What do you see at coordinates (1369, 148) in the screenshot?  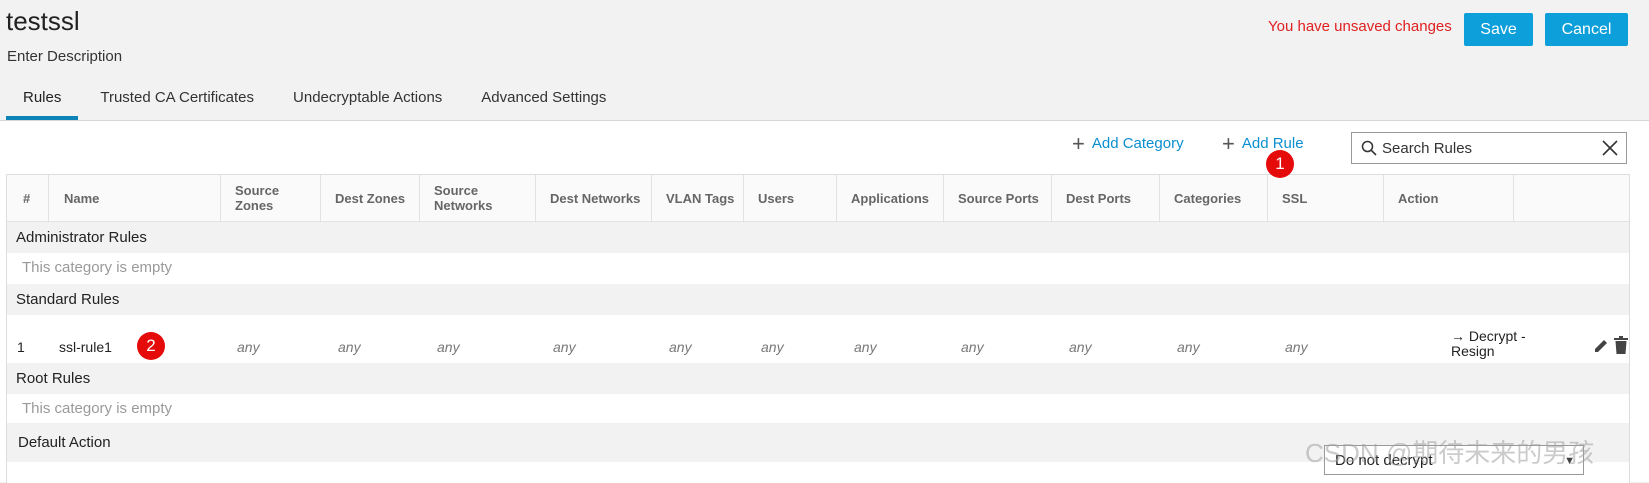 I see `search-icon` at bounding box center [1369, 148].